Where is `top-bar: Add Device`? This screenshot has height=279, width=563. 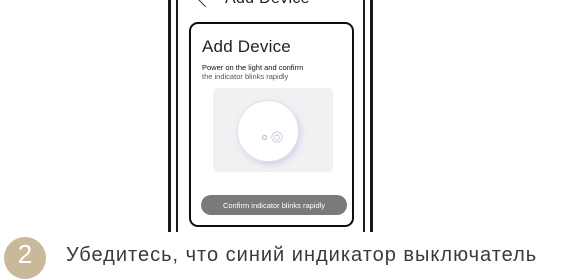
top-bar: Add Device is located at coordinates (253, 4).